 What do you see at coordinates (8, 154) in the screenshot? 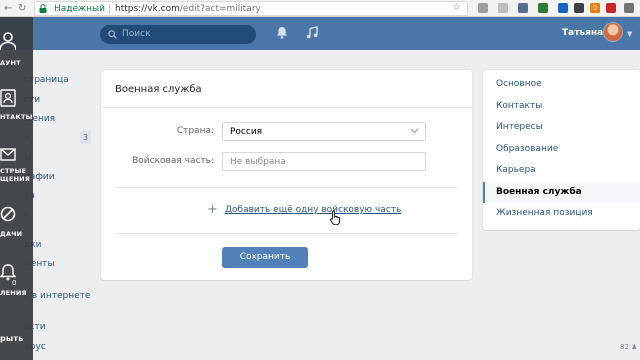
I see `mail-icon` at bounding box center [8, 154].